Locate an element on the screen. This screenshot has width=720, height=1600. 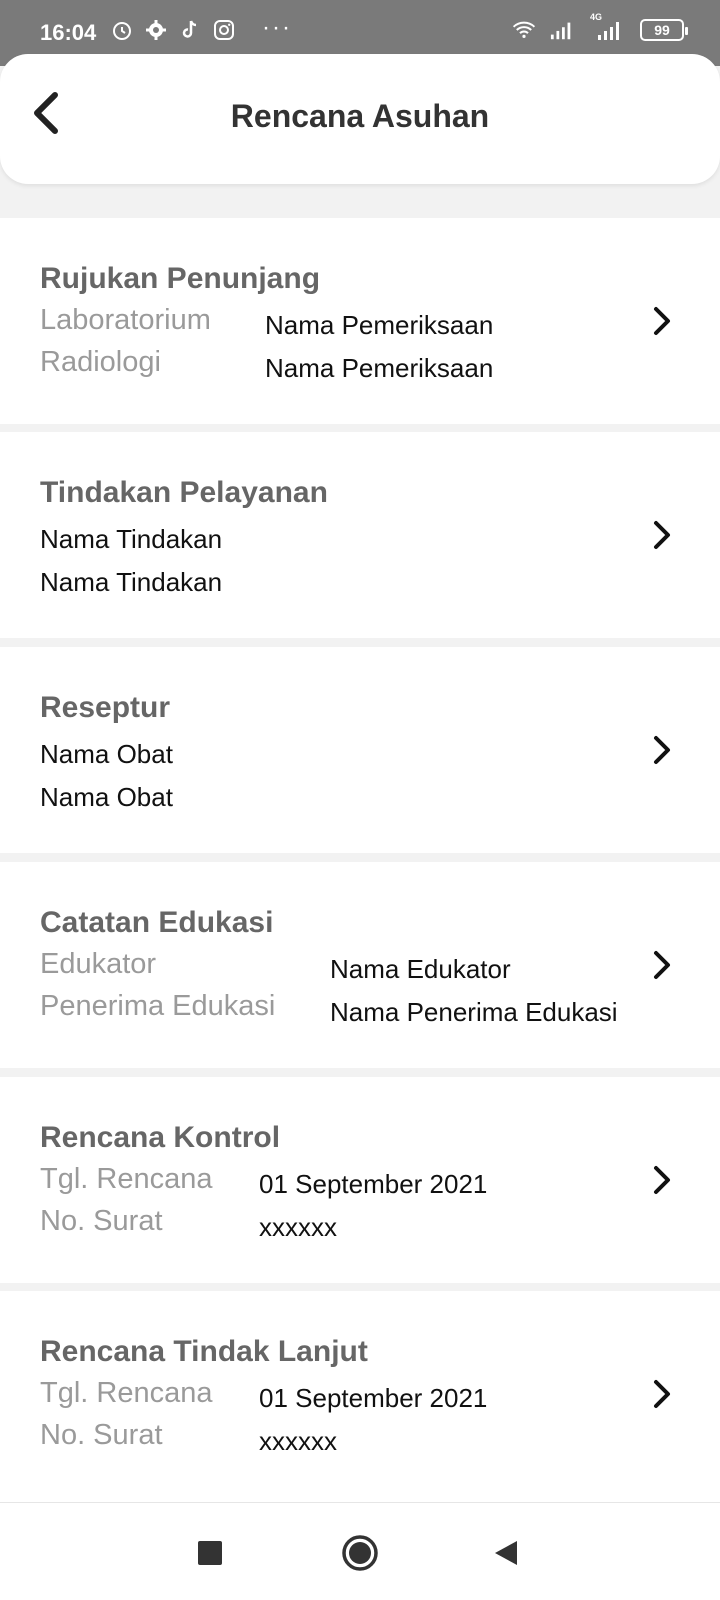
home-icon is located at coordinates (360, 1553).